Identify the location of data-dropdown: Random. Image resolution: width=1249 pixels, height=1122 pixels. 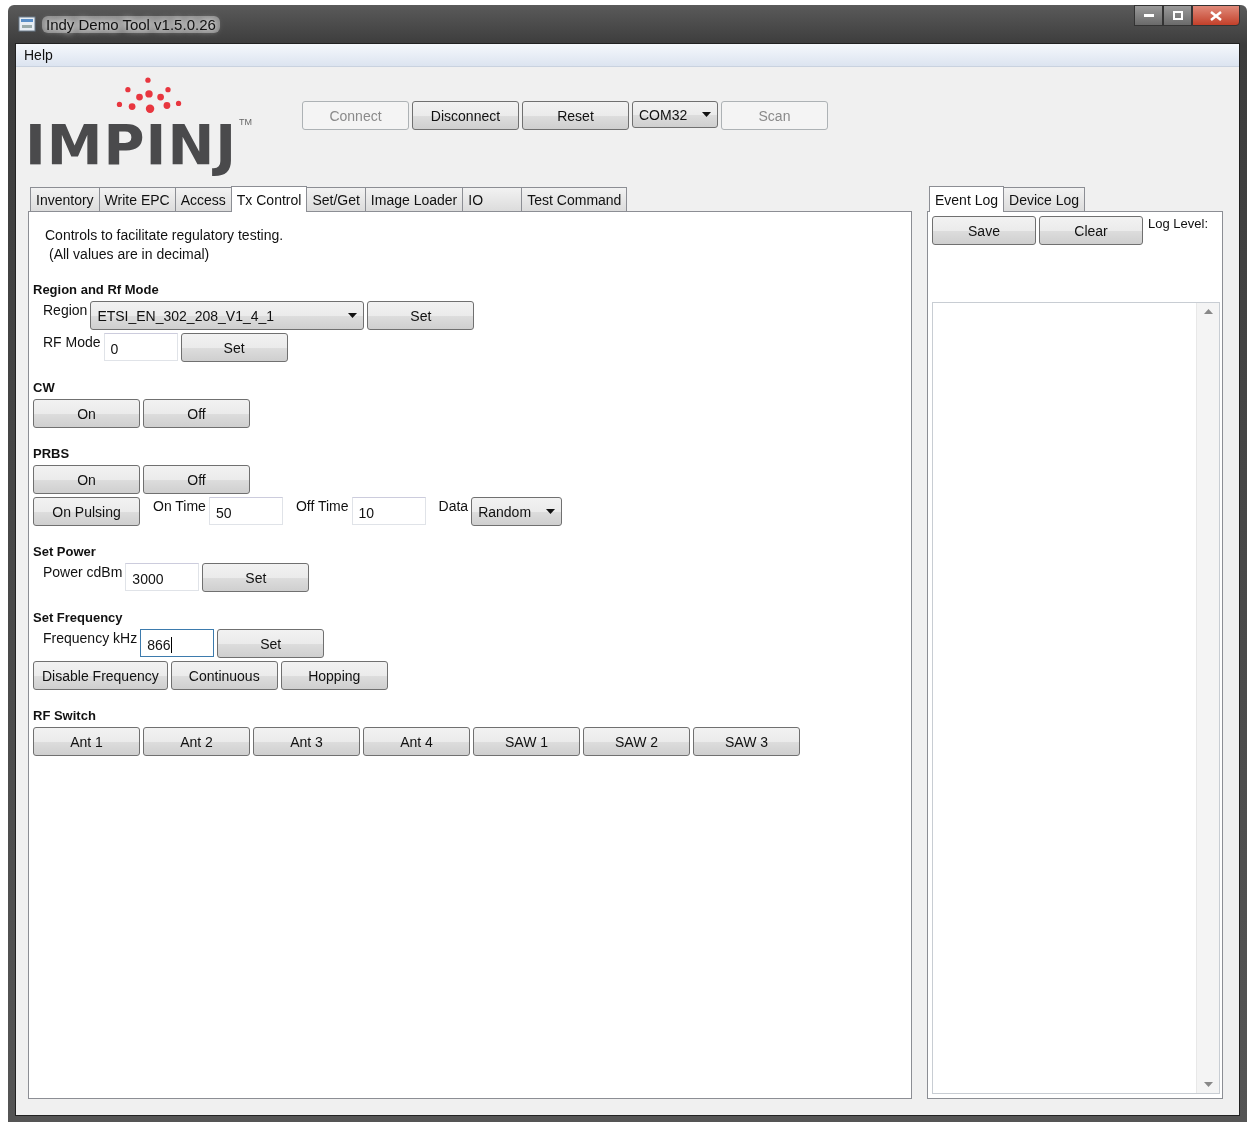
(517, 511).